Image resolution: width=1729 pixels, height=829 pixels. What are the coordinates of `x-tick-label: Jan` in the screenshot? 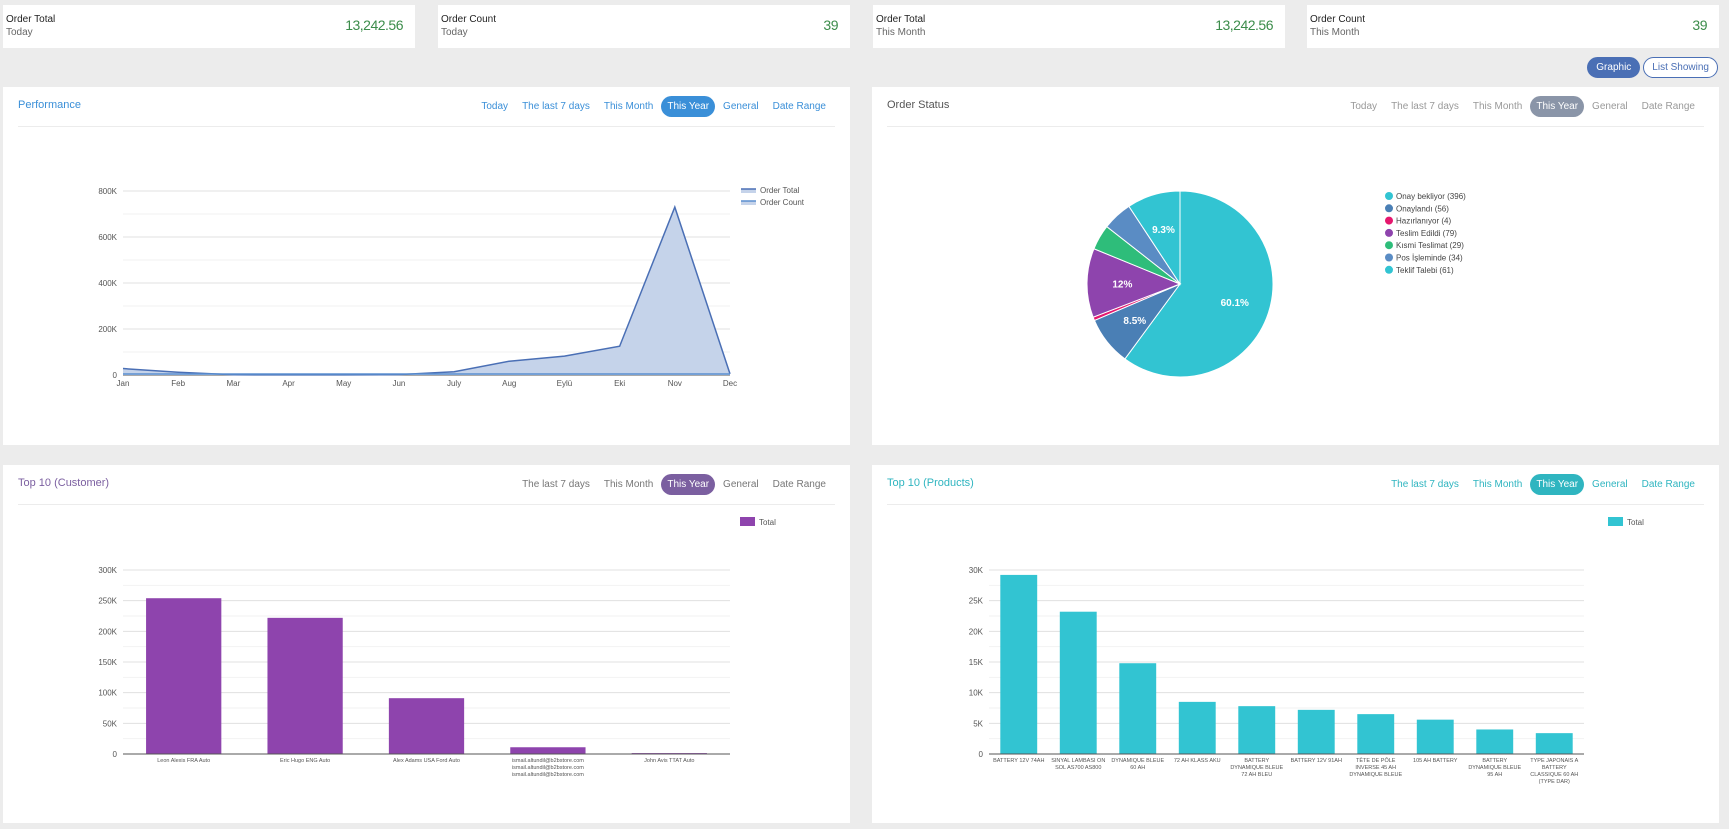 It's located at (123, 383).